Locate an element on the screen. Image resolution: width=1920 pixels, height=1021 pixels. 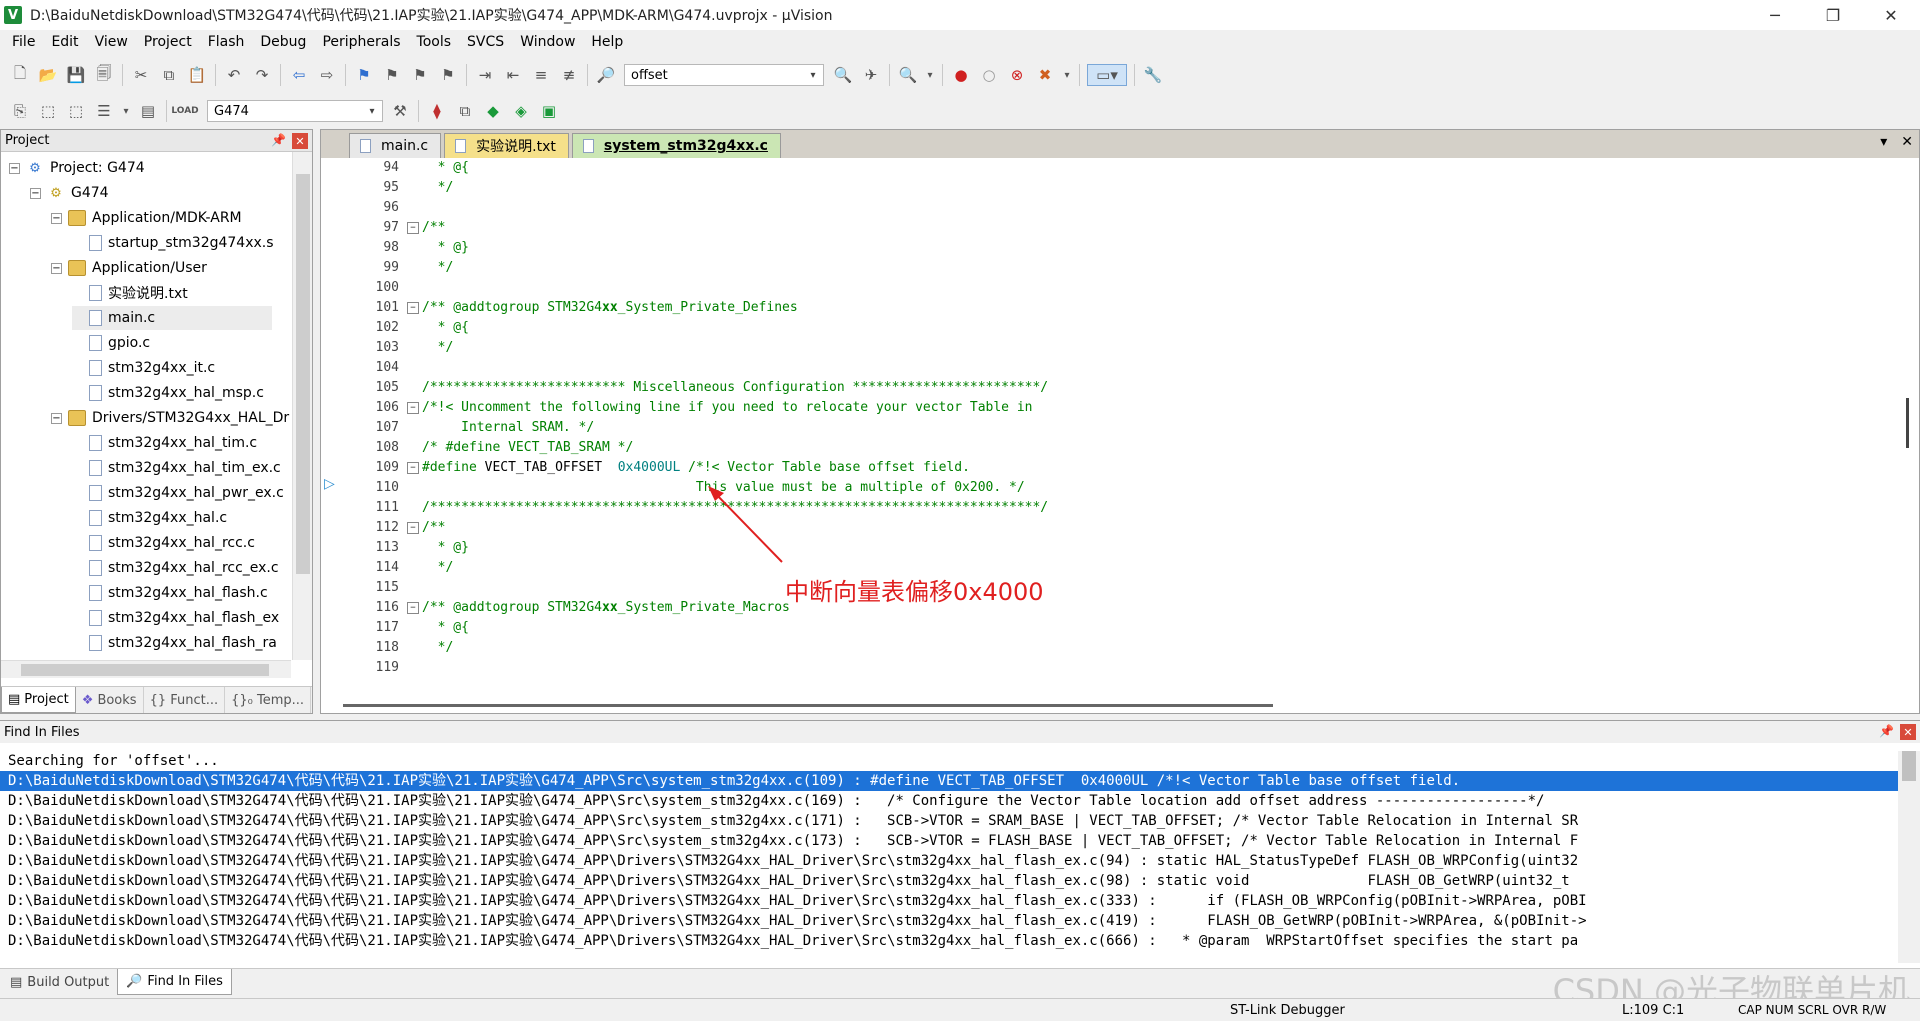
find-in-files-icon: 🔎 is located at coordinates (606, 75).